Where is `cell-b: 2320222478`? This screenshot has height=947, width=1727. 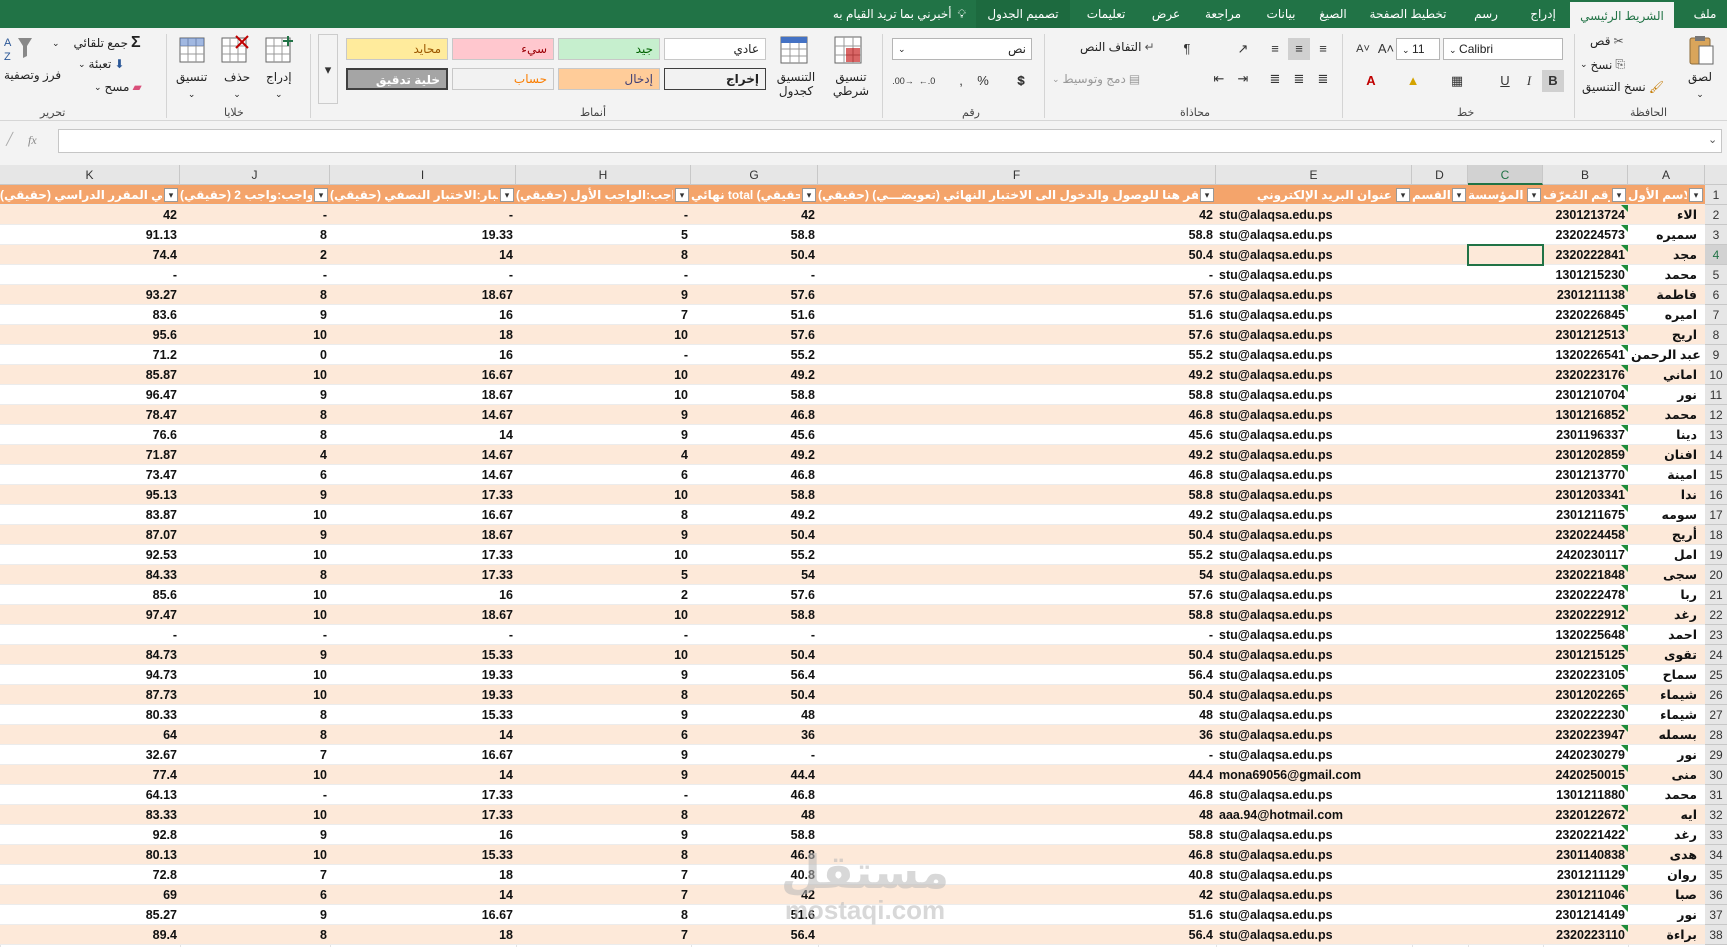
cell-b: 2320222478 is located at coordinates (1585, 595).